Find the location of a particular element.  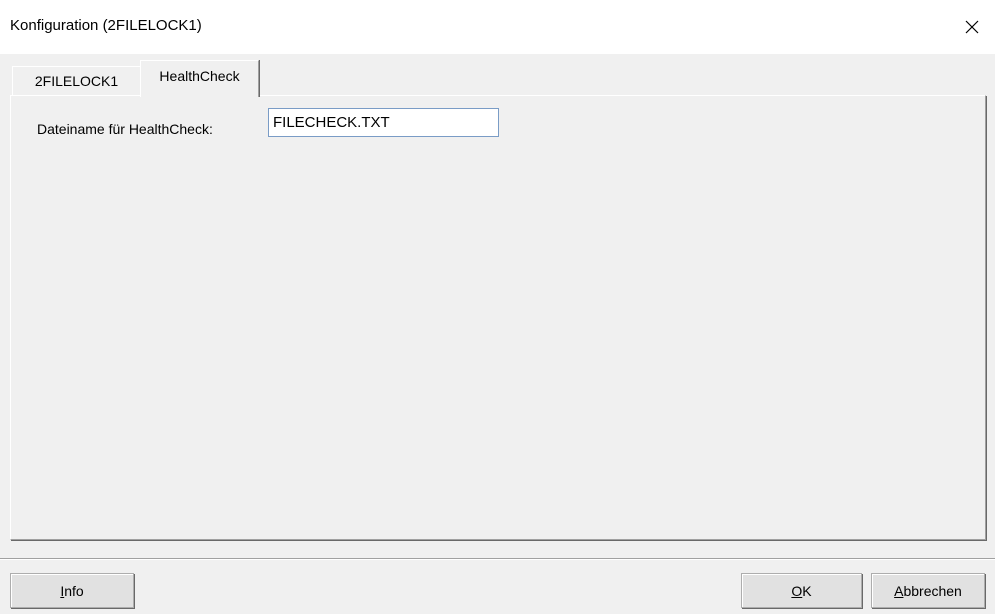

separator is located at coordinates (497, 559).